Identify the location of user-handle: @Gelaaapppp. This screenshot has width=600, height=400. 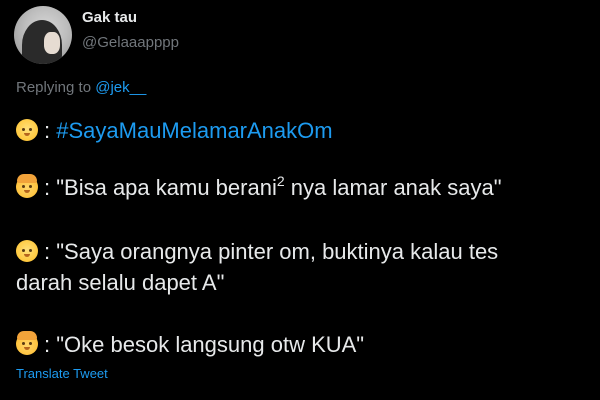
(130, 42).